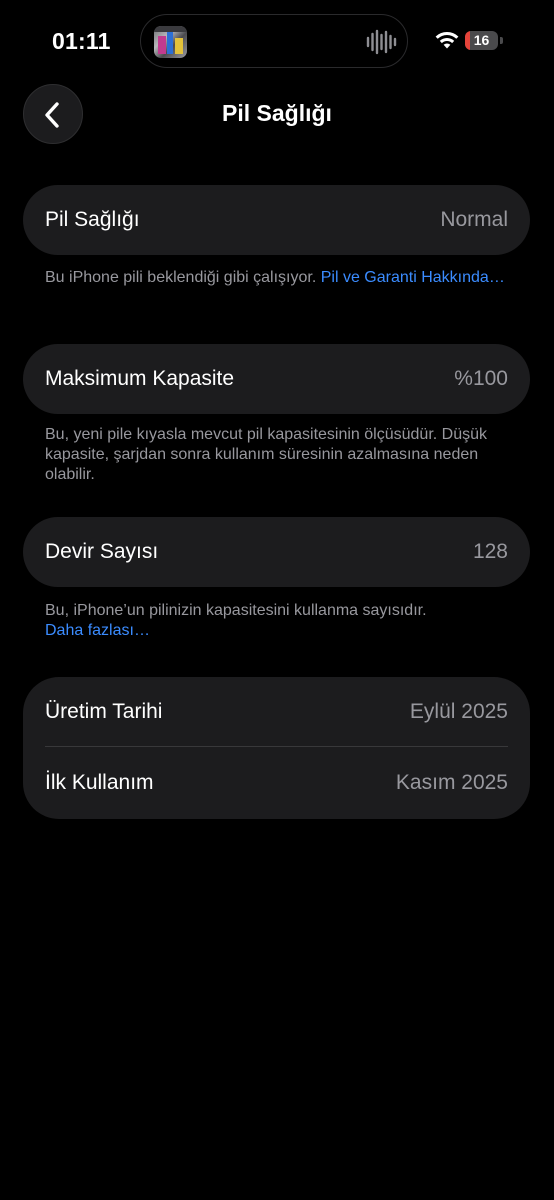 The height and width of the screenshot is (1200, 554). I want to click on manufacture-date-value: Eylül 2025, so click(458, 711).